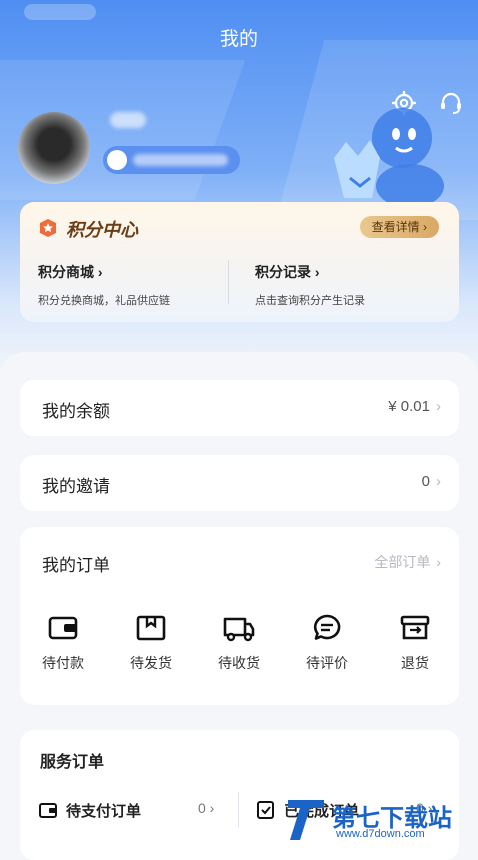 This screenshot has height=860, width=478. I want to click on star-badge-icon, so click(48, 228).